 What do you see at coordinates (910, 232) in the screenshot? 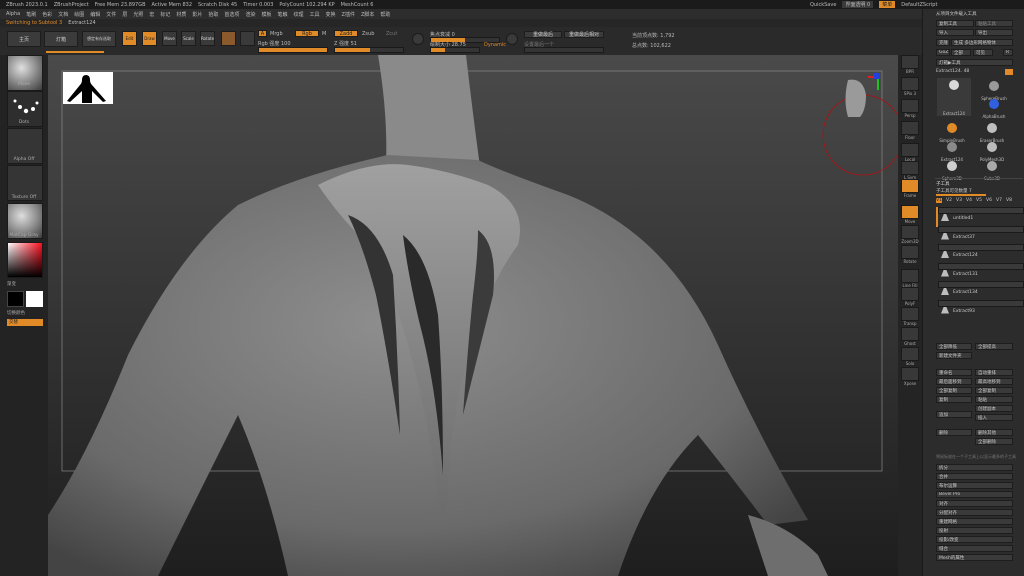
I see `tool-zoom3d-button` at bounding box center [910, 232].